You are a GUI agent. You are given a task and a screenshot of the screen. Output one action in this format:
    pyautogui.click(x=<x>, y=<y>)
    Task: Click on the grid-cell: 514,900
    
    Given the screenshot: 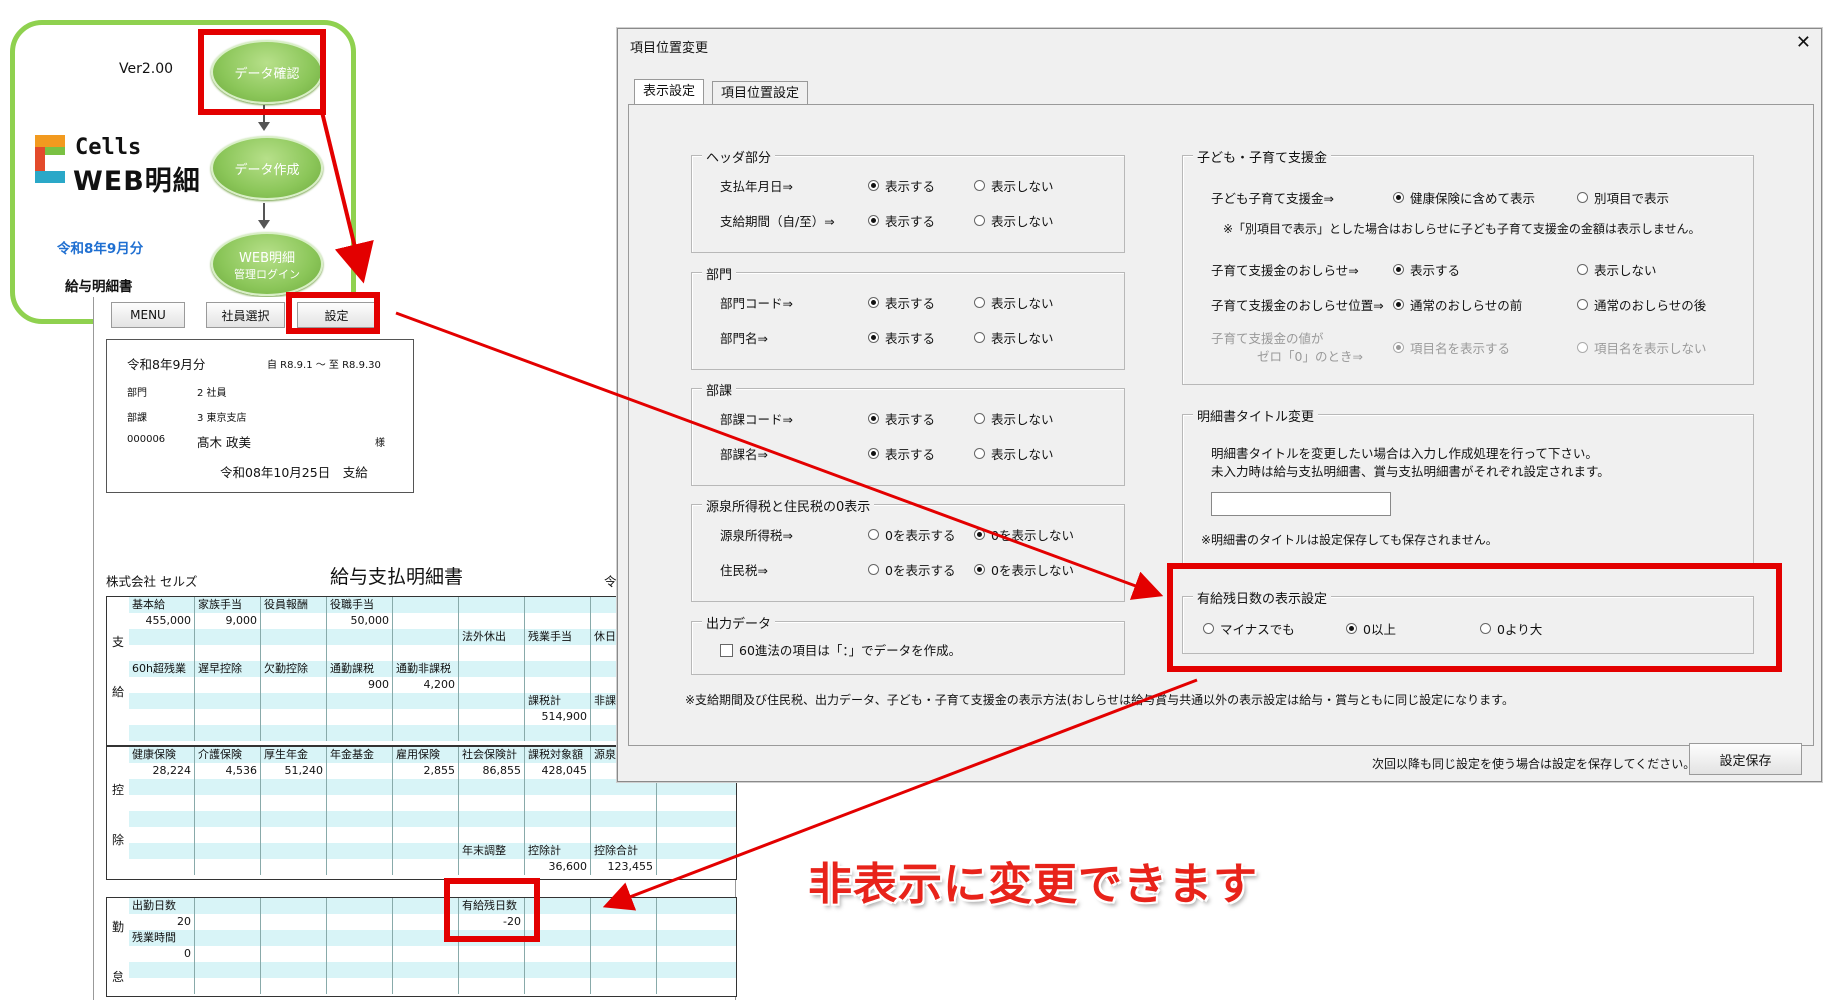 What is the action you would take?
    pyautogui.click(x=558, y=717)
    